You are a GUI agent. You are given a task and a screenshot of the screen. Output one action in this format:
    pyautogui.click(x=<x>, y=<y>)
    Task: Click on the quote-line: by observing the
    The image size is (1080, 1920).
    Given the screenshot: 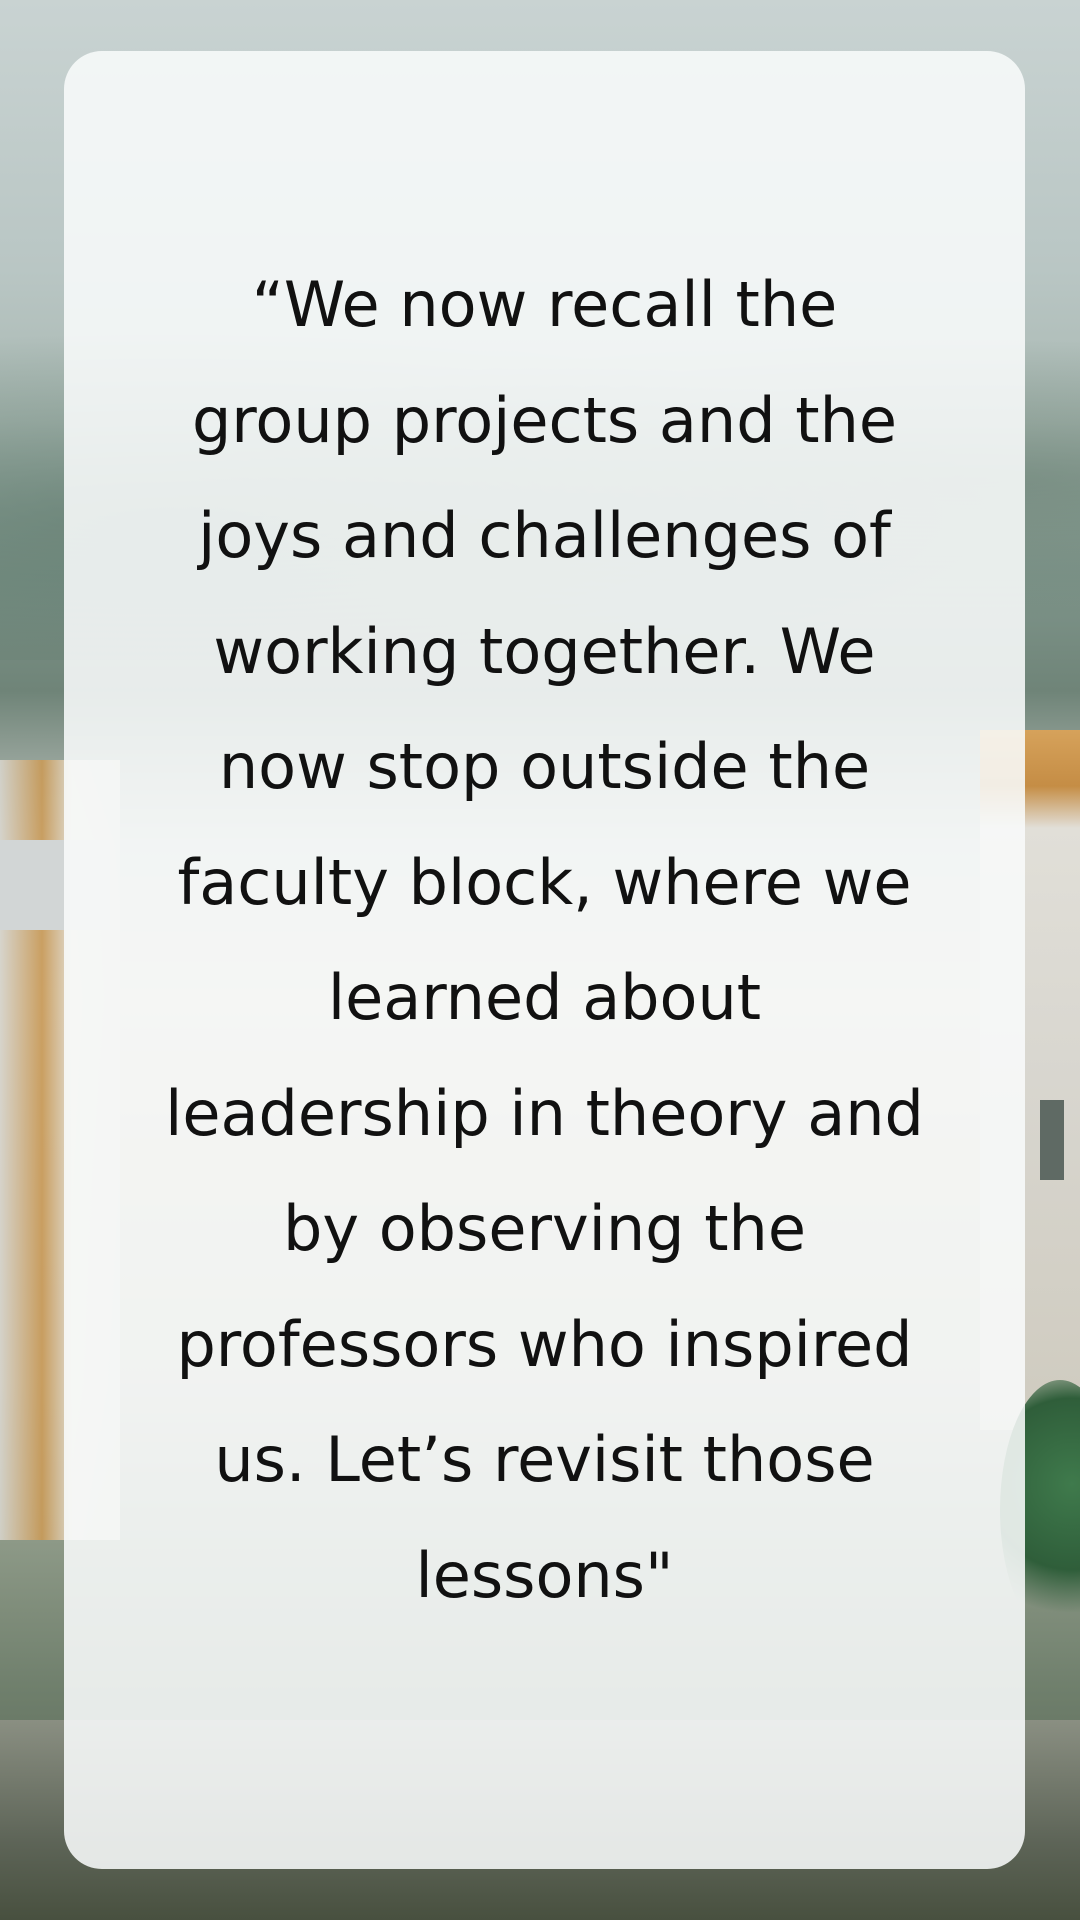 What is the action you would take?
    pyautogui.click(x=544, y=1228)
    